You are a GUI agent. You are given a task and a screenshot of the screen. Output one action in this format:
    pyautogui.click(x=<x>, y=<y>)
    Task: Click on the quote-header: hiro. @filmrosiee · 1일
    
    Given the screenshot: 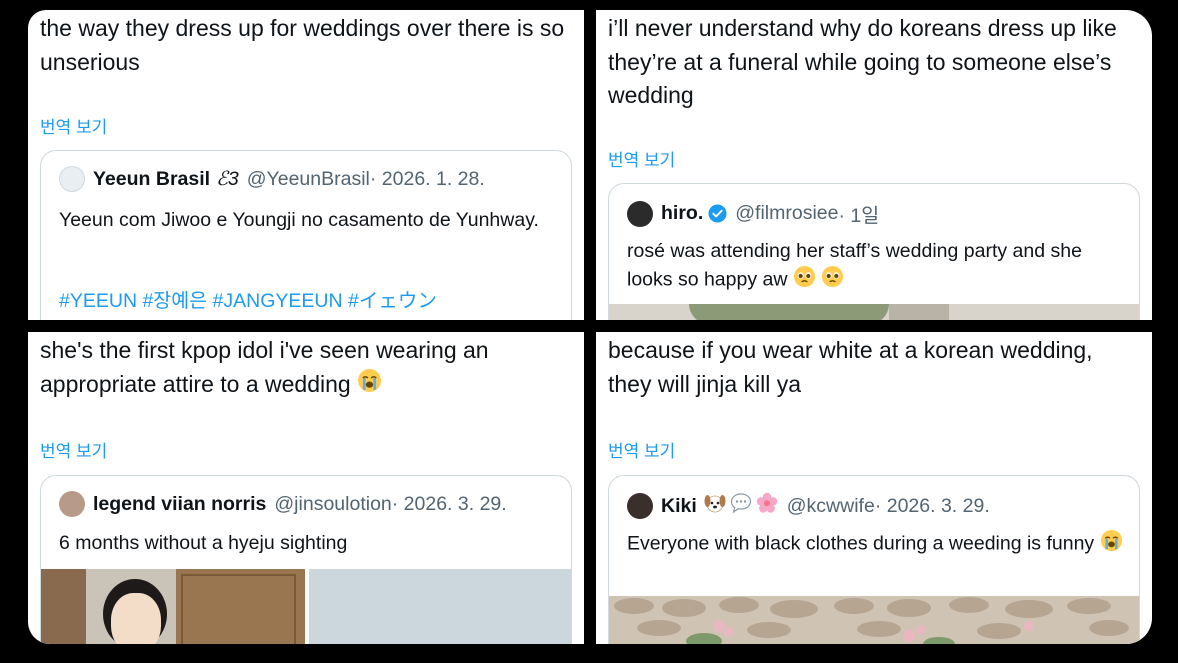 What is the action you would take?
    pyautogui.click(x=753, y=213)
    